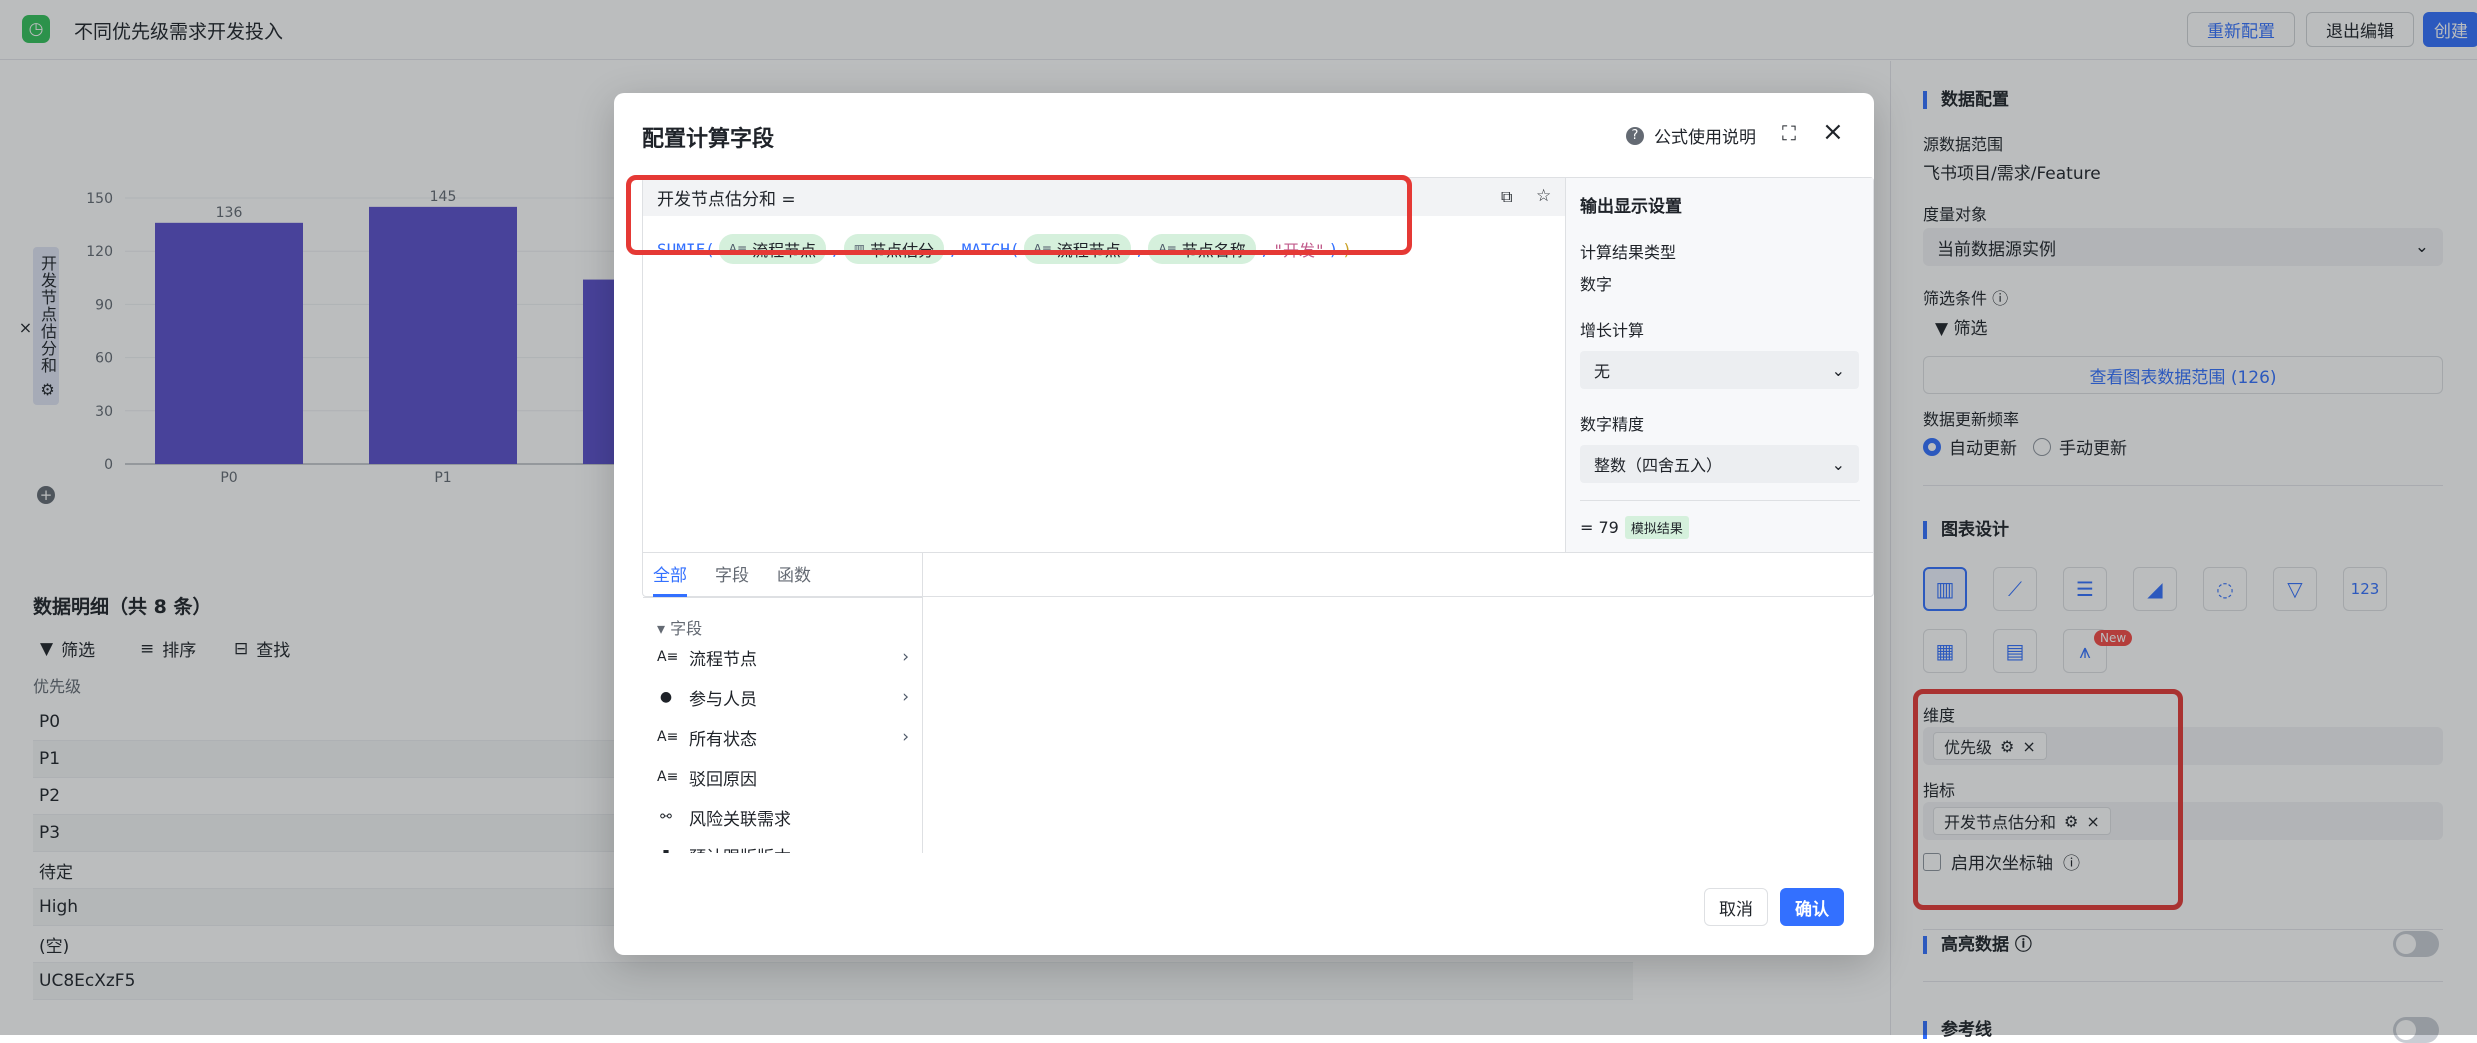  Describe the element at coordinates (1812, 907) in the screenshot. I see `confirm-button: 确认` at that location.